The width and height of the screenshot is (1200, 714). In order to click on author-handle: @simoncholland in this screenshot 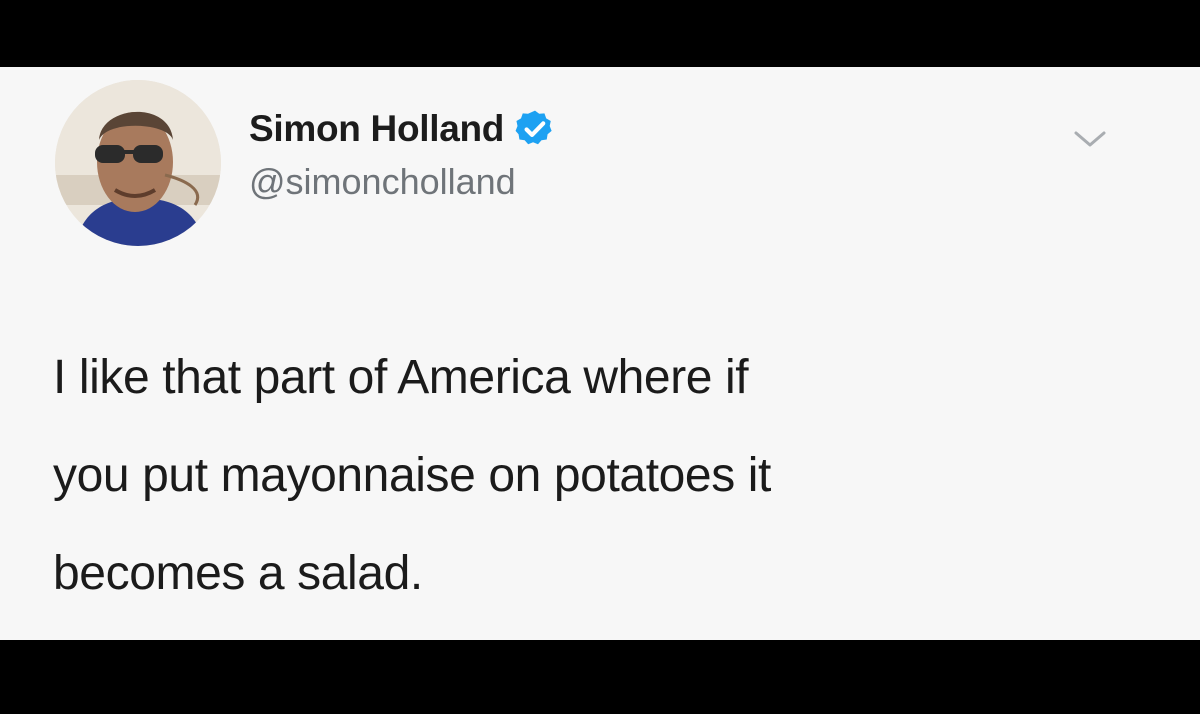, I will do `click(402, 182)`.